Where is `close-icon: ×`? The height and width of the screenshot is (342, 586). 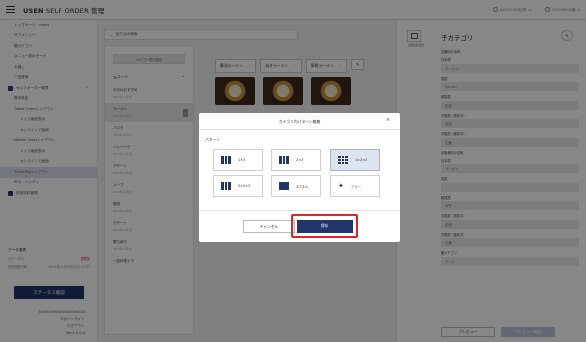
close-icon: × is located at coordinates (388, 120).